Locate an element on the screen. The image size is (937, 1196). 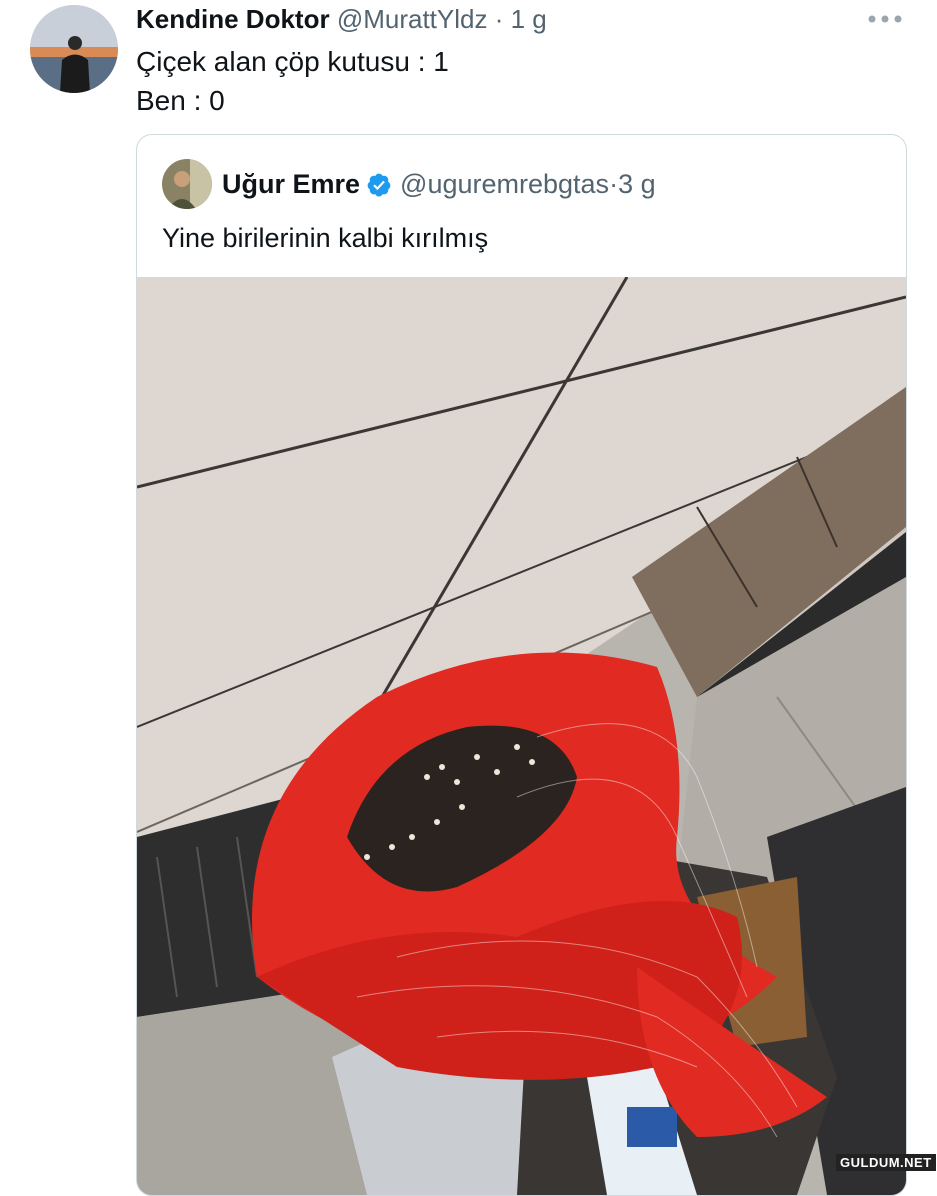
tweet-header: Kendine Doktor @MurattYldz · 1 g is located at coordinates (341, 19).